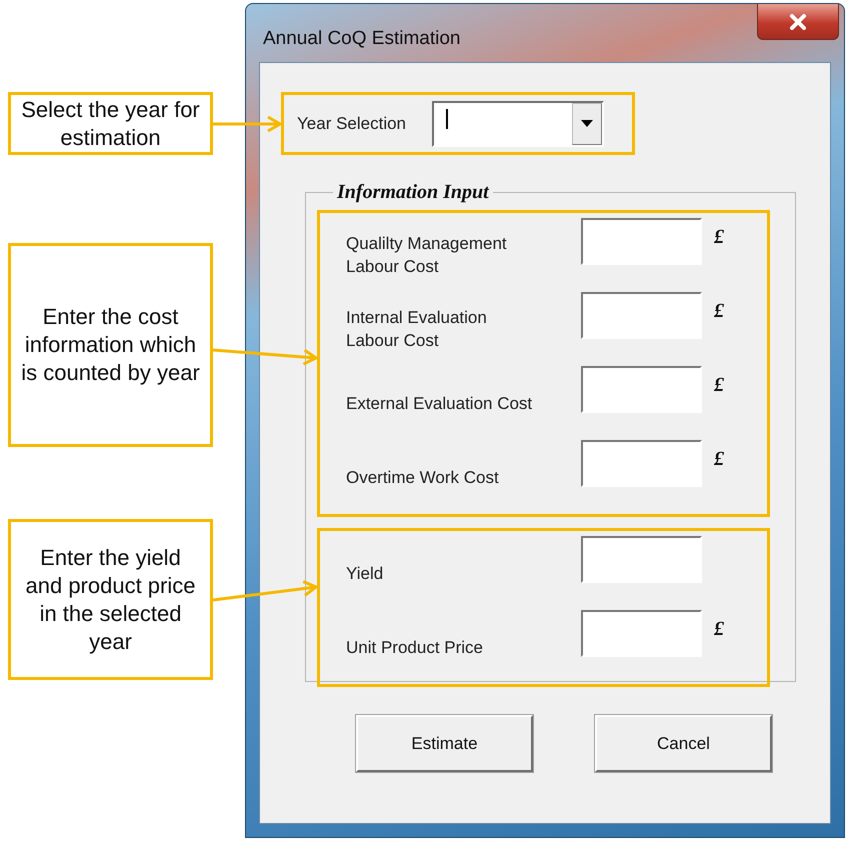 This screenshot has width=847, height=841. What do you see at coordinates (364, 573) in the screenshot?
I see `field-label: Yield` at bounding box center [364, 573].